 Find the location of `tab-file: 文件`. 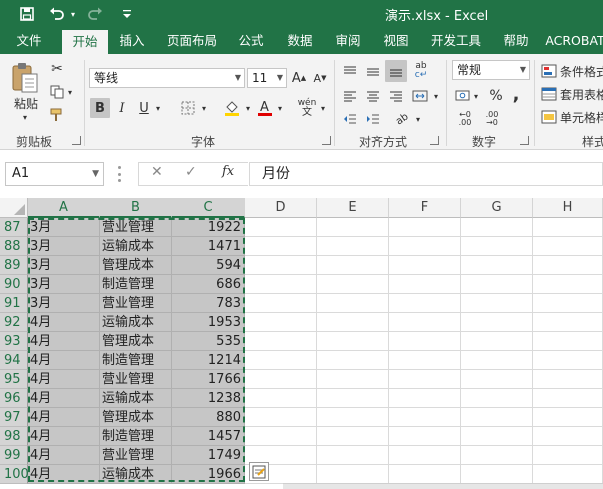

tab-file: 文件 is located at coordinates (29, 41).